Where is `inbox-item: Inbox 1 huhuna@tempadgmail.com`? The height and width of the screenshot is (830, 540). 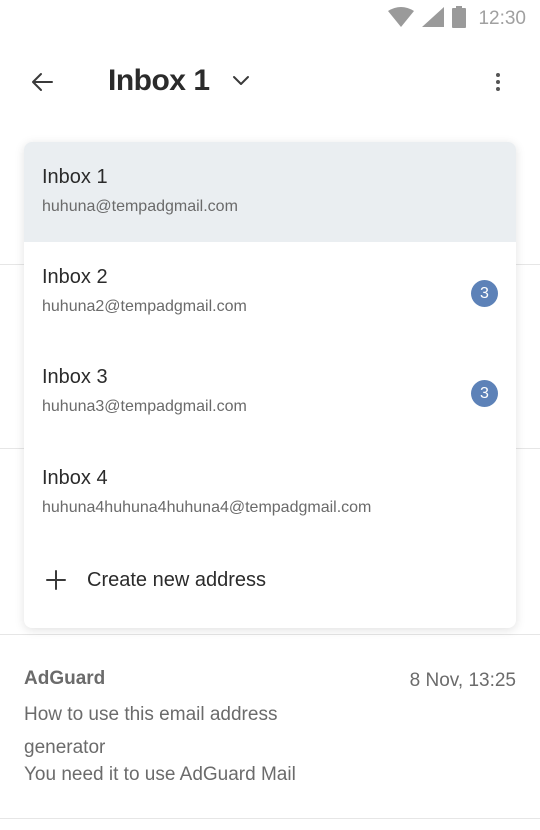
inbox-item: Inbox 1 huhuna@tempadgmail.com is located at coordinates (270, 192).